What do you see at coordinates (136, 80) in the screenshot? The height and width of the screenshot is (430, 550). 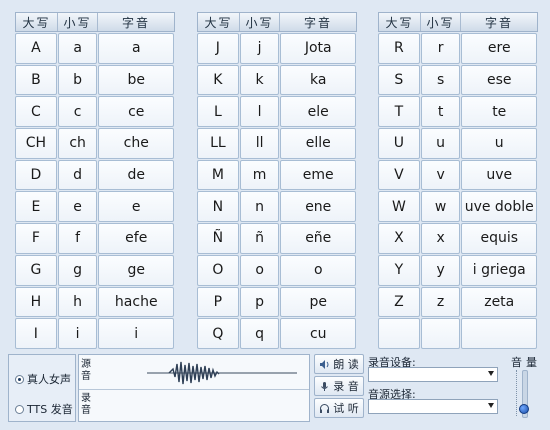 I see `letter-name-cell: be` at bounding box center [136, 80].